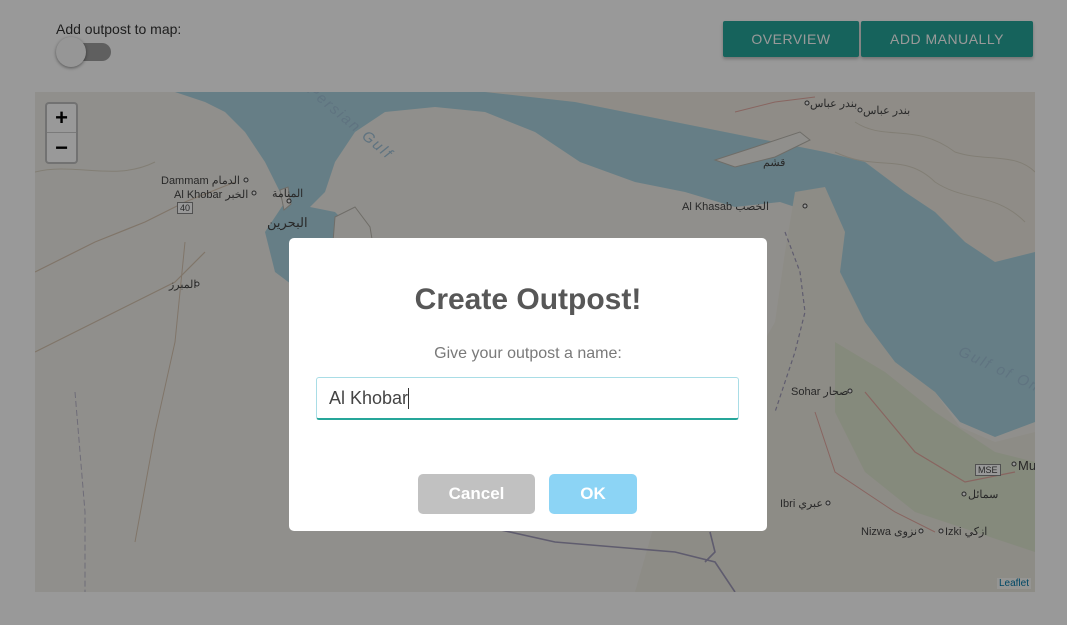 Image resolution: width=1067 pixels, height=625 pixels. What do you see at coordinates (476, 494) in the screenshot?
I see `cancel-button: Cancel` at bounding box center [476, 494].